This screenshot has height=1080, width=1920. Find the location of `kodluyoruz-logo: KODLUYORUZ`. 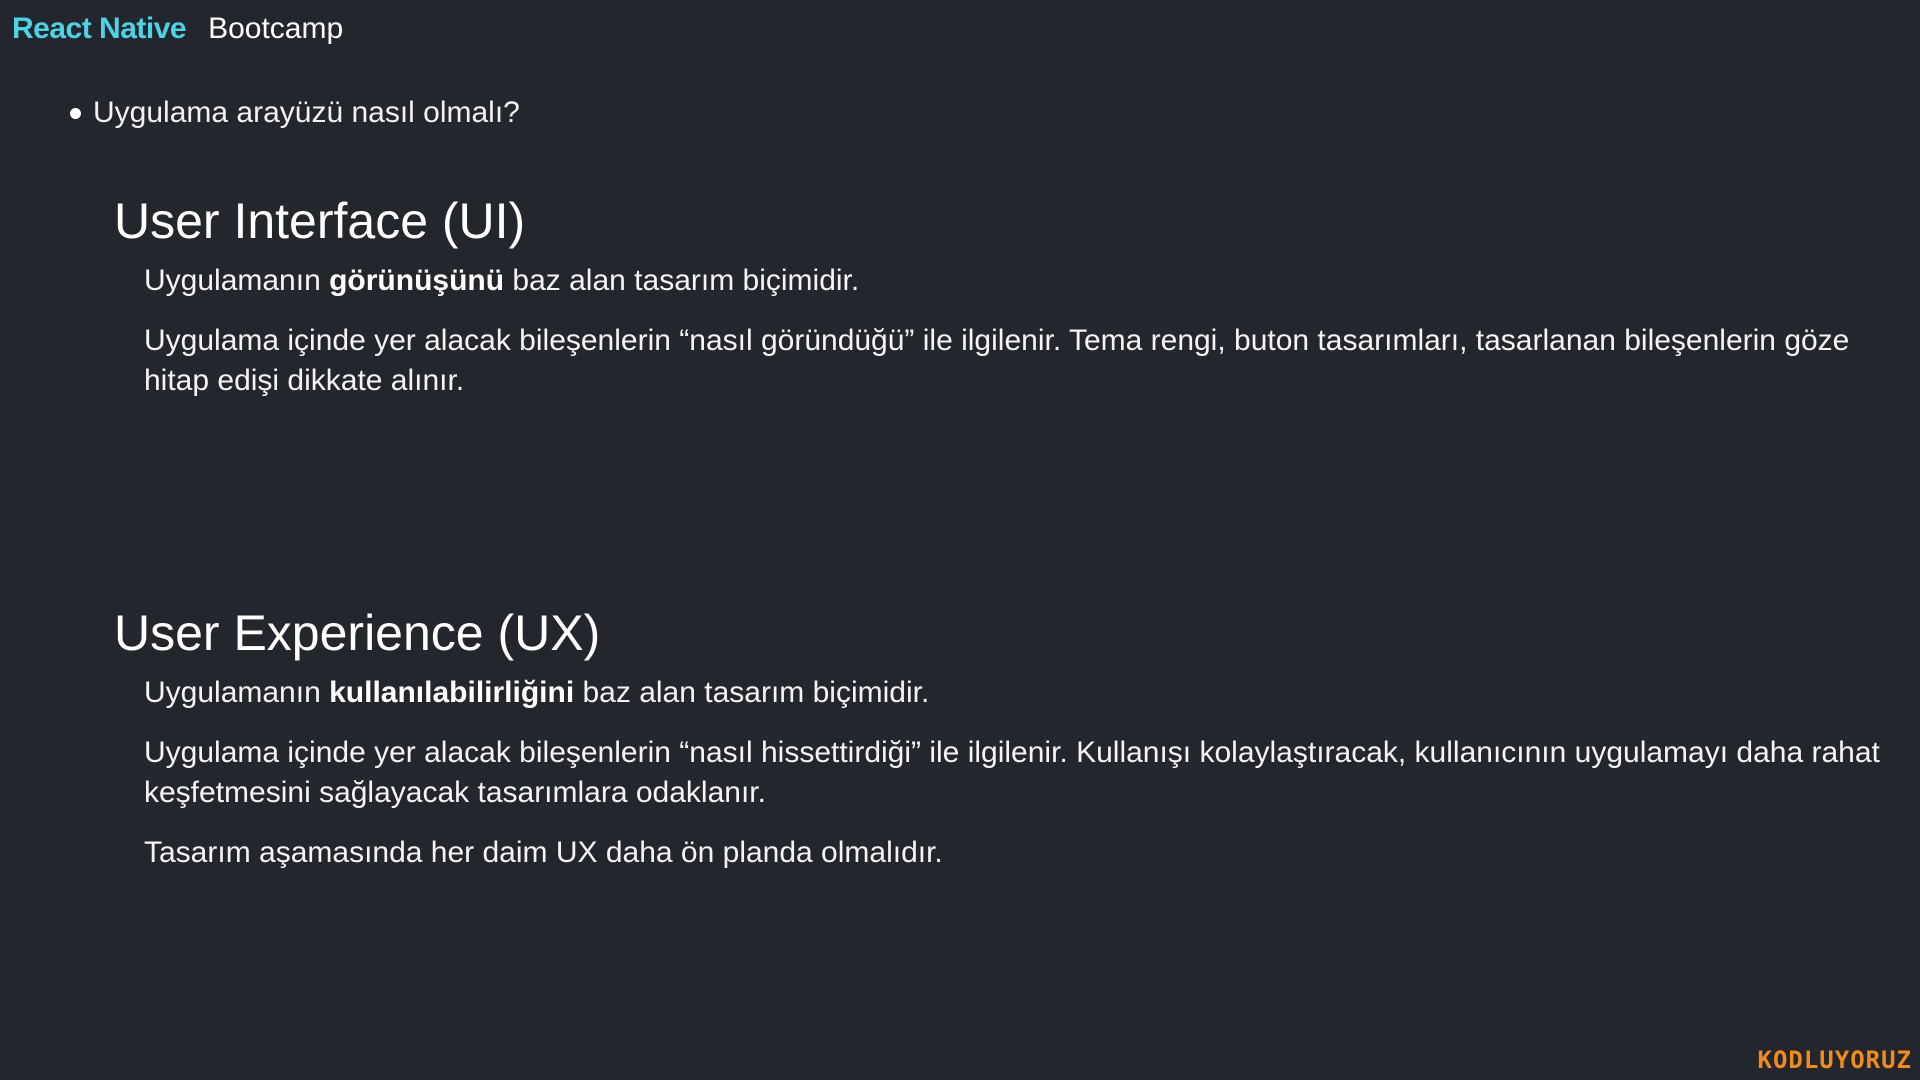

kodluyoruz-logo: KODLUYORUZ is located at coordinates (1834, 1060).